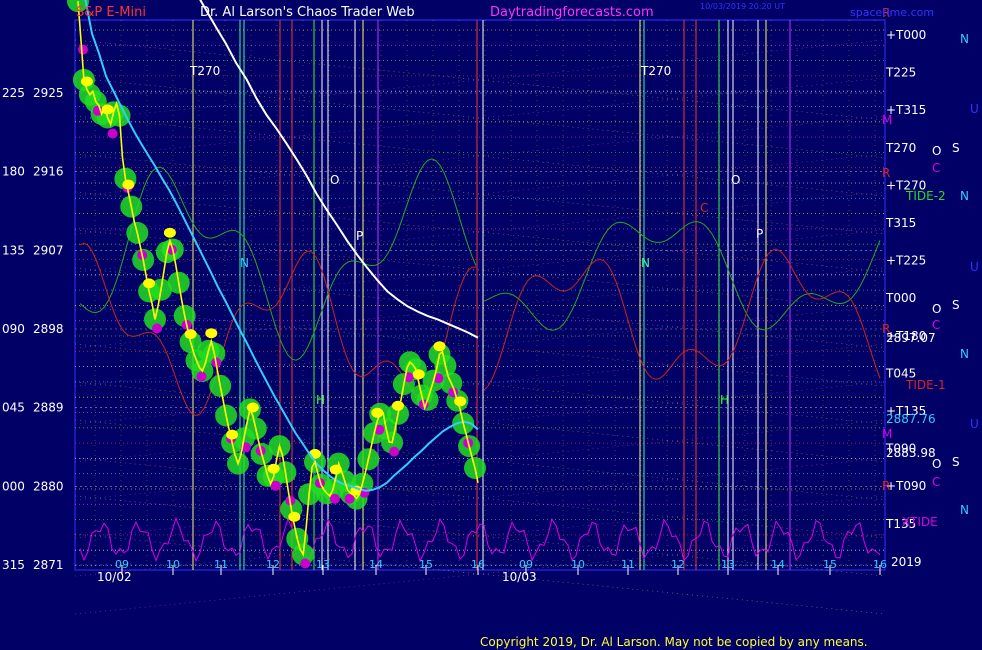 This screenshot has width=982, height=650. What do you see at coordinates (13, 93) in the screenshot?
I see `y-tick-degree: 225` at bounding box center [13, 93].